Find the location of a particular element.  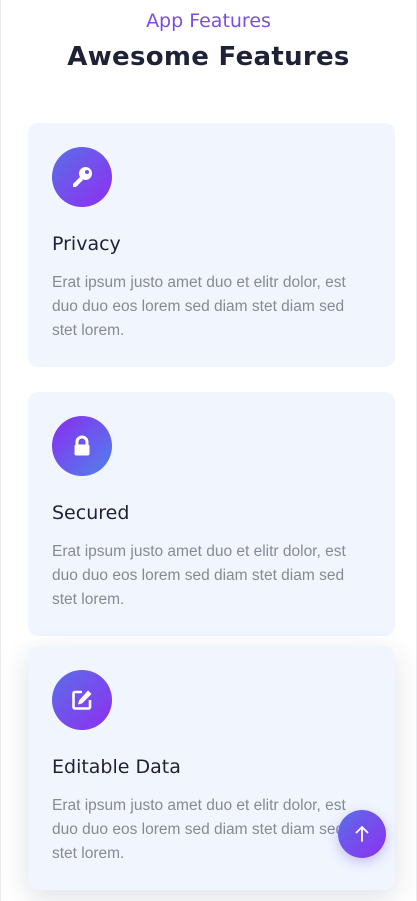

arrow-up-icon is located at coordinates (362, 834).